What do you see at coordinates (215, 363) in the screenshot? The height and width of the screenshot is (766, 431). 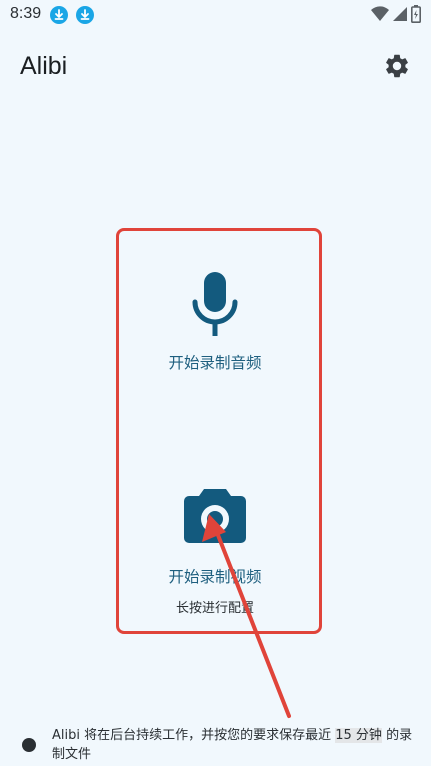 I see `record-audio-label: 开始录制音频` at bounding box center [215, 363].